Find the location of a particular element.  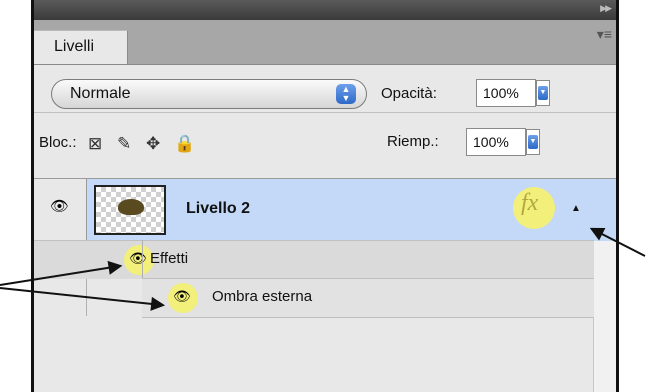

fill-label: Riemp.: is located at coordinates (413, 141).